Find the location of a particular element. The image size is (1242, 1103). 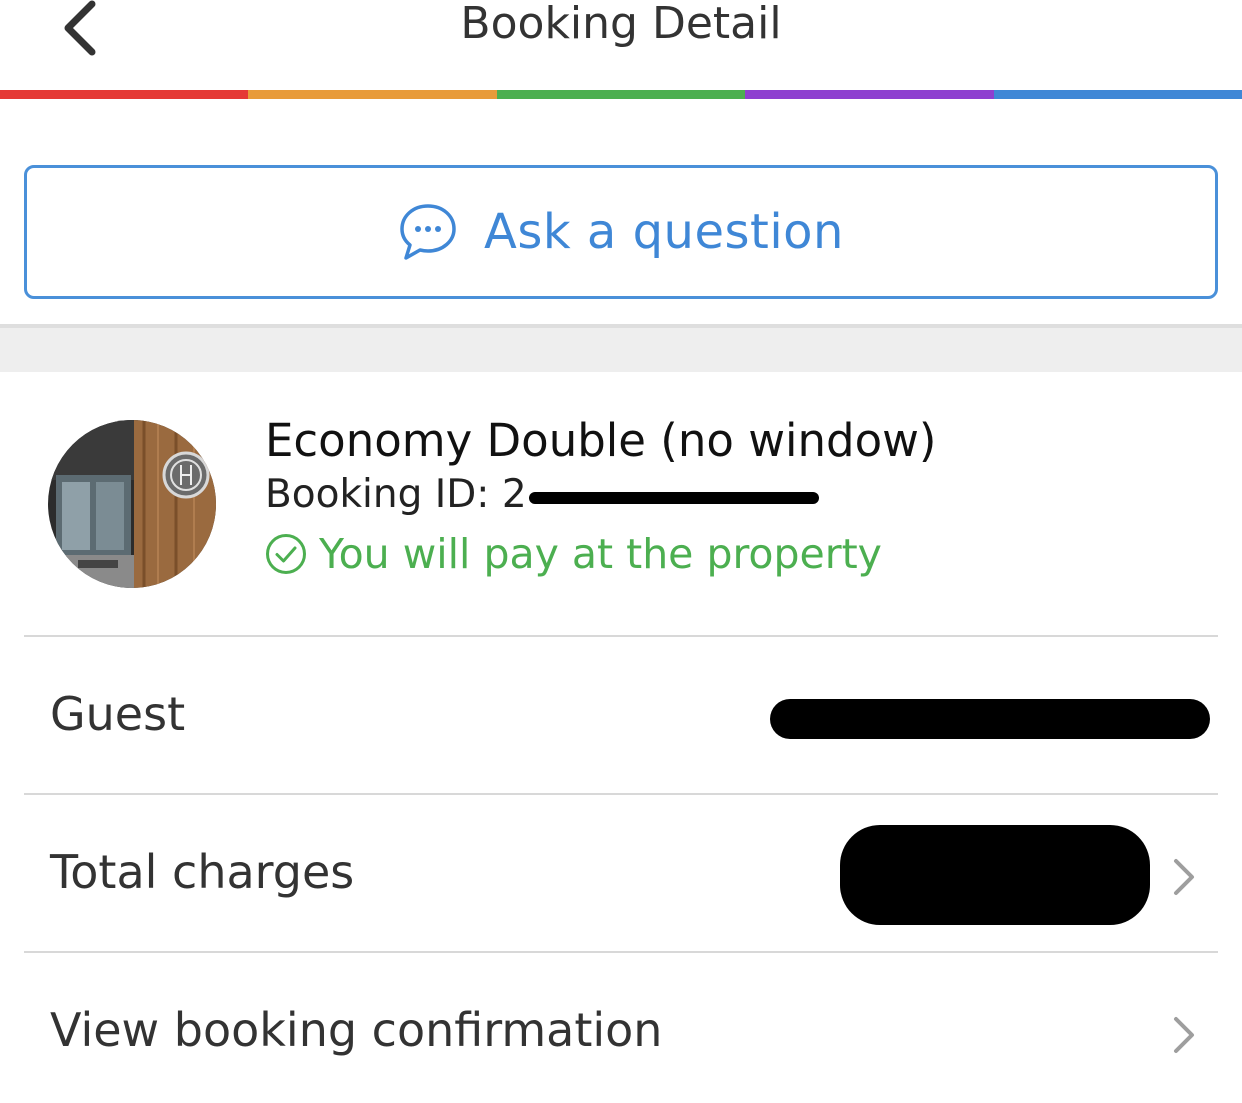

rainbow-segment-orange is located at coordinates (372, 94).